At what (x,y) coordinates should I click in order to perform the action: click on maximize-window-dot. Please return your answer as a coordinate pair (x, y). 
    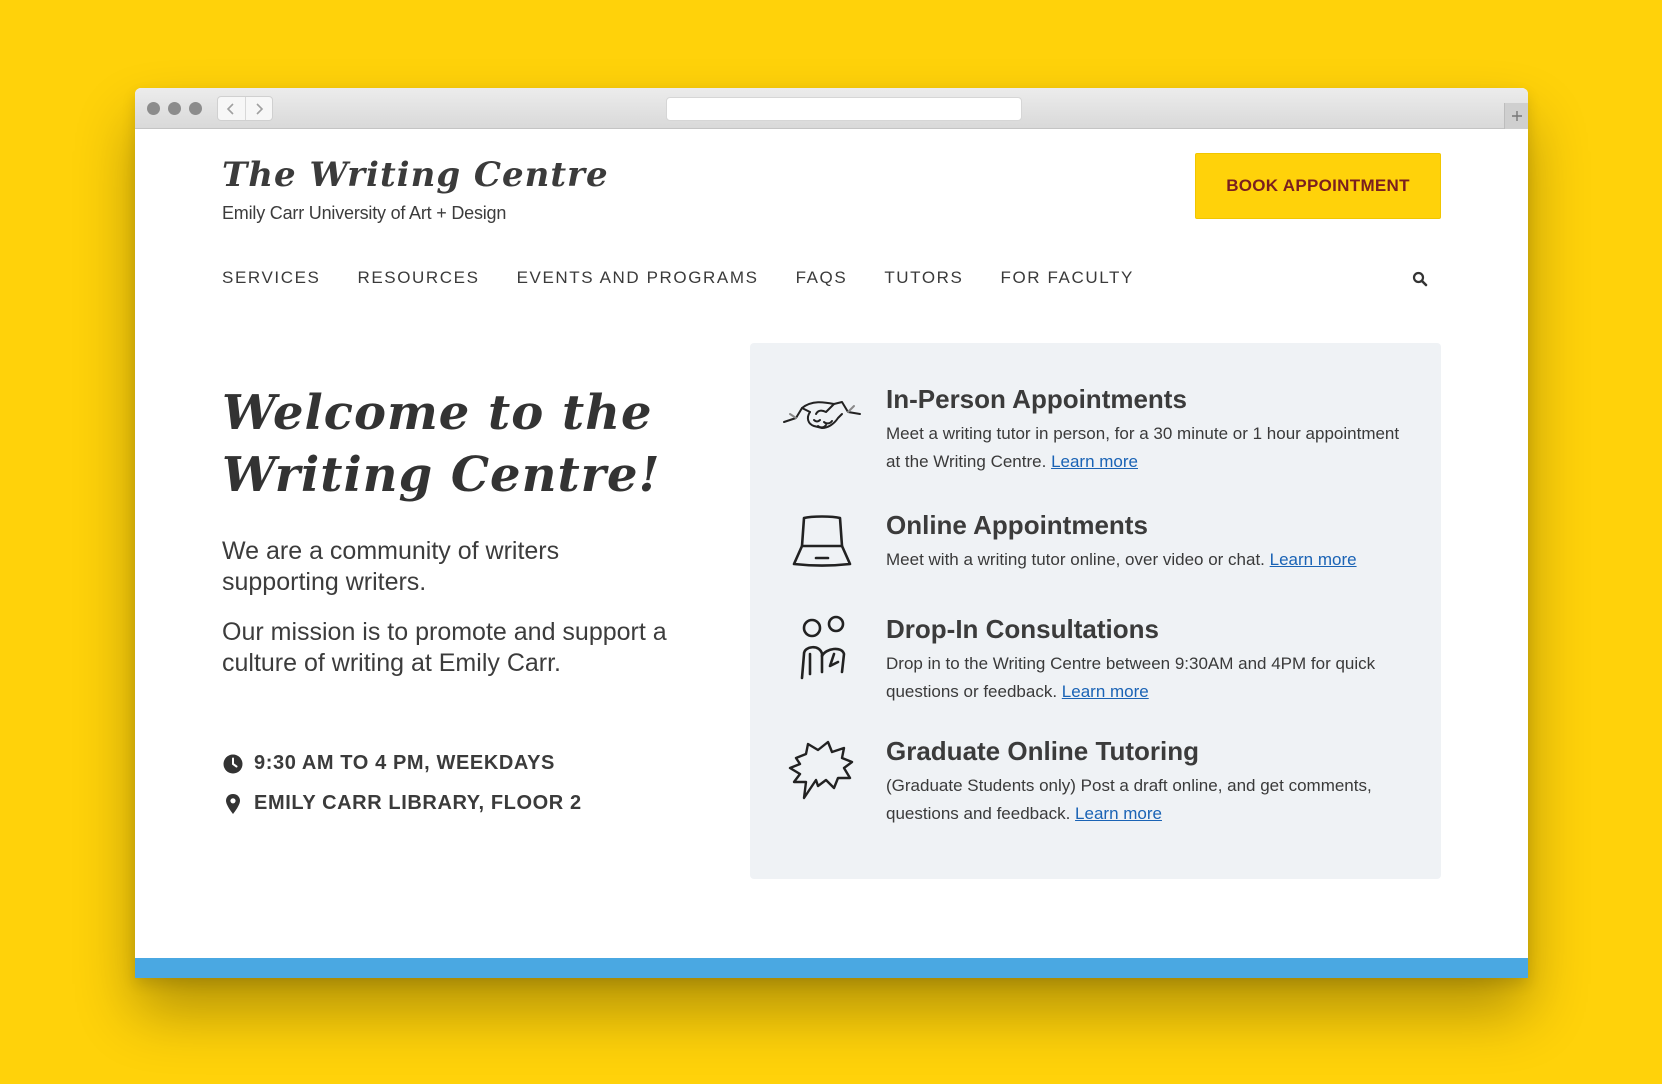
    Looking at the image, I should click on (195, 108).